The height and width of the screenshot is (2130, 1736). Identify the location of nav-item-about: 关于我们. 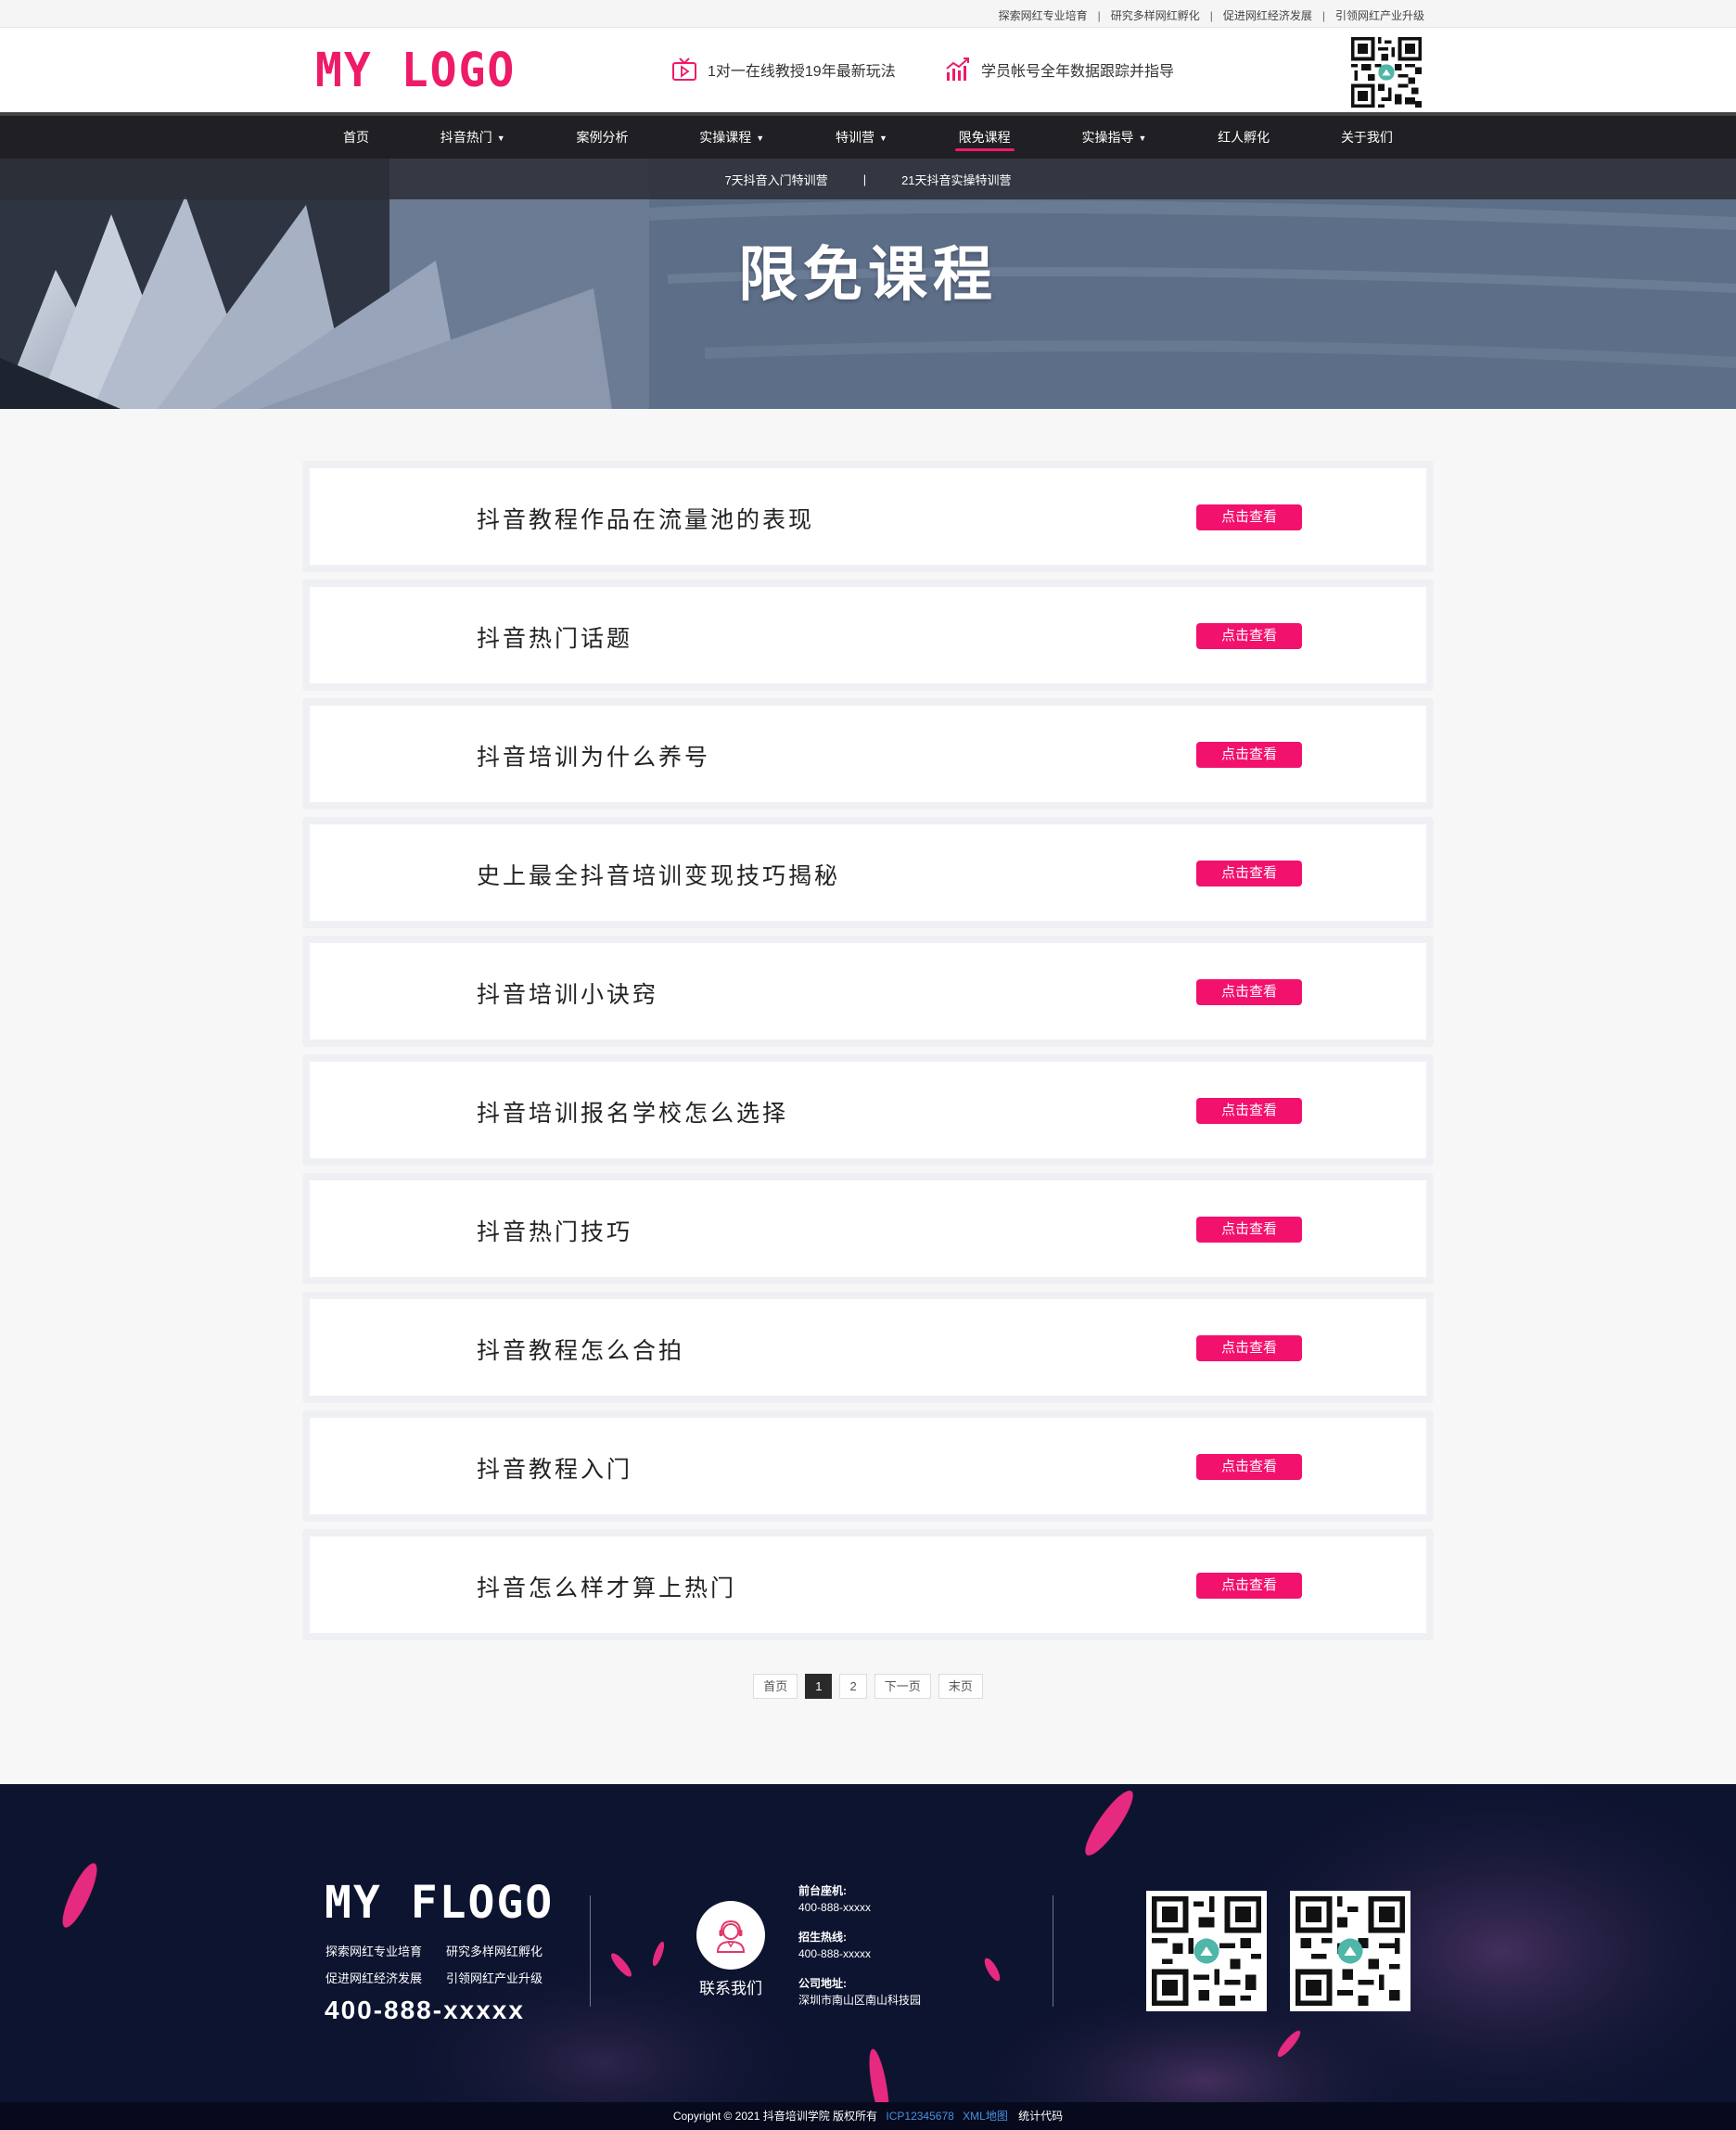
(1367, 137).